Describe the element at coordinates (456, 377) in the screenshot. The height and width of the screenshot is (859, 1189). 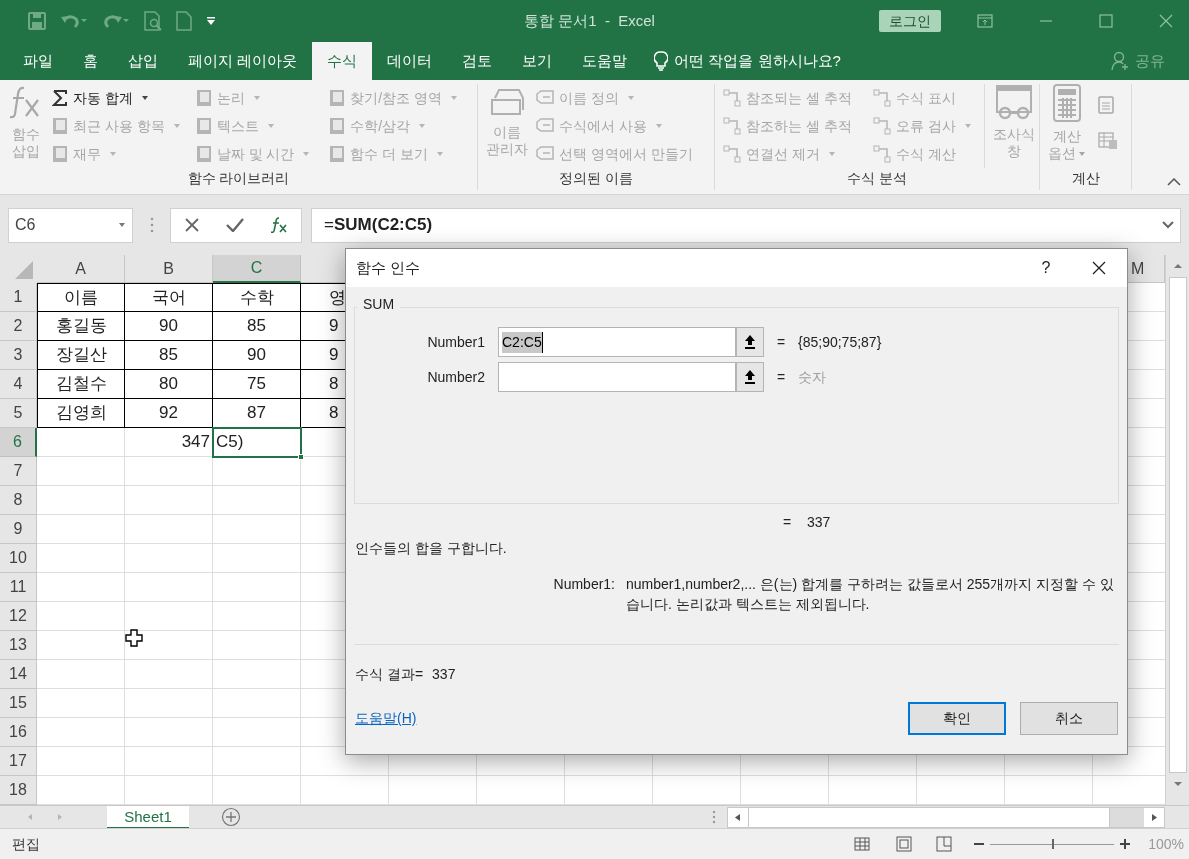
I see `argument-label: Number2` at that location.